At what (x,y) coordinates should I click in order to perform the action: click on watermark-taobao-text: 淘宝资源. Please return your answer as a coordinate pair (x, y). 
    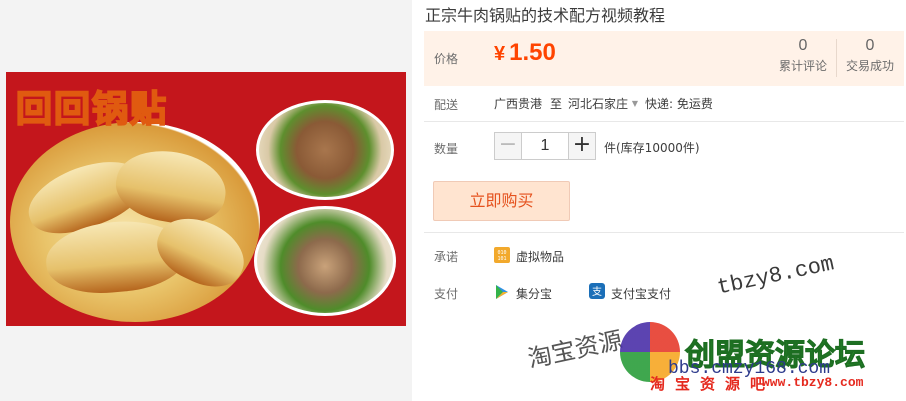
    Looking at the image, I should click on (575, 349).